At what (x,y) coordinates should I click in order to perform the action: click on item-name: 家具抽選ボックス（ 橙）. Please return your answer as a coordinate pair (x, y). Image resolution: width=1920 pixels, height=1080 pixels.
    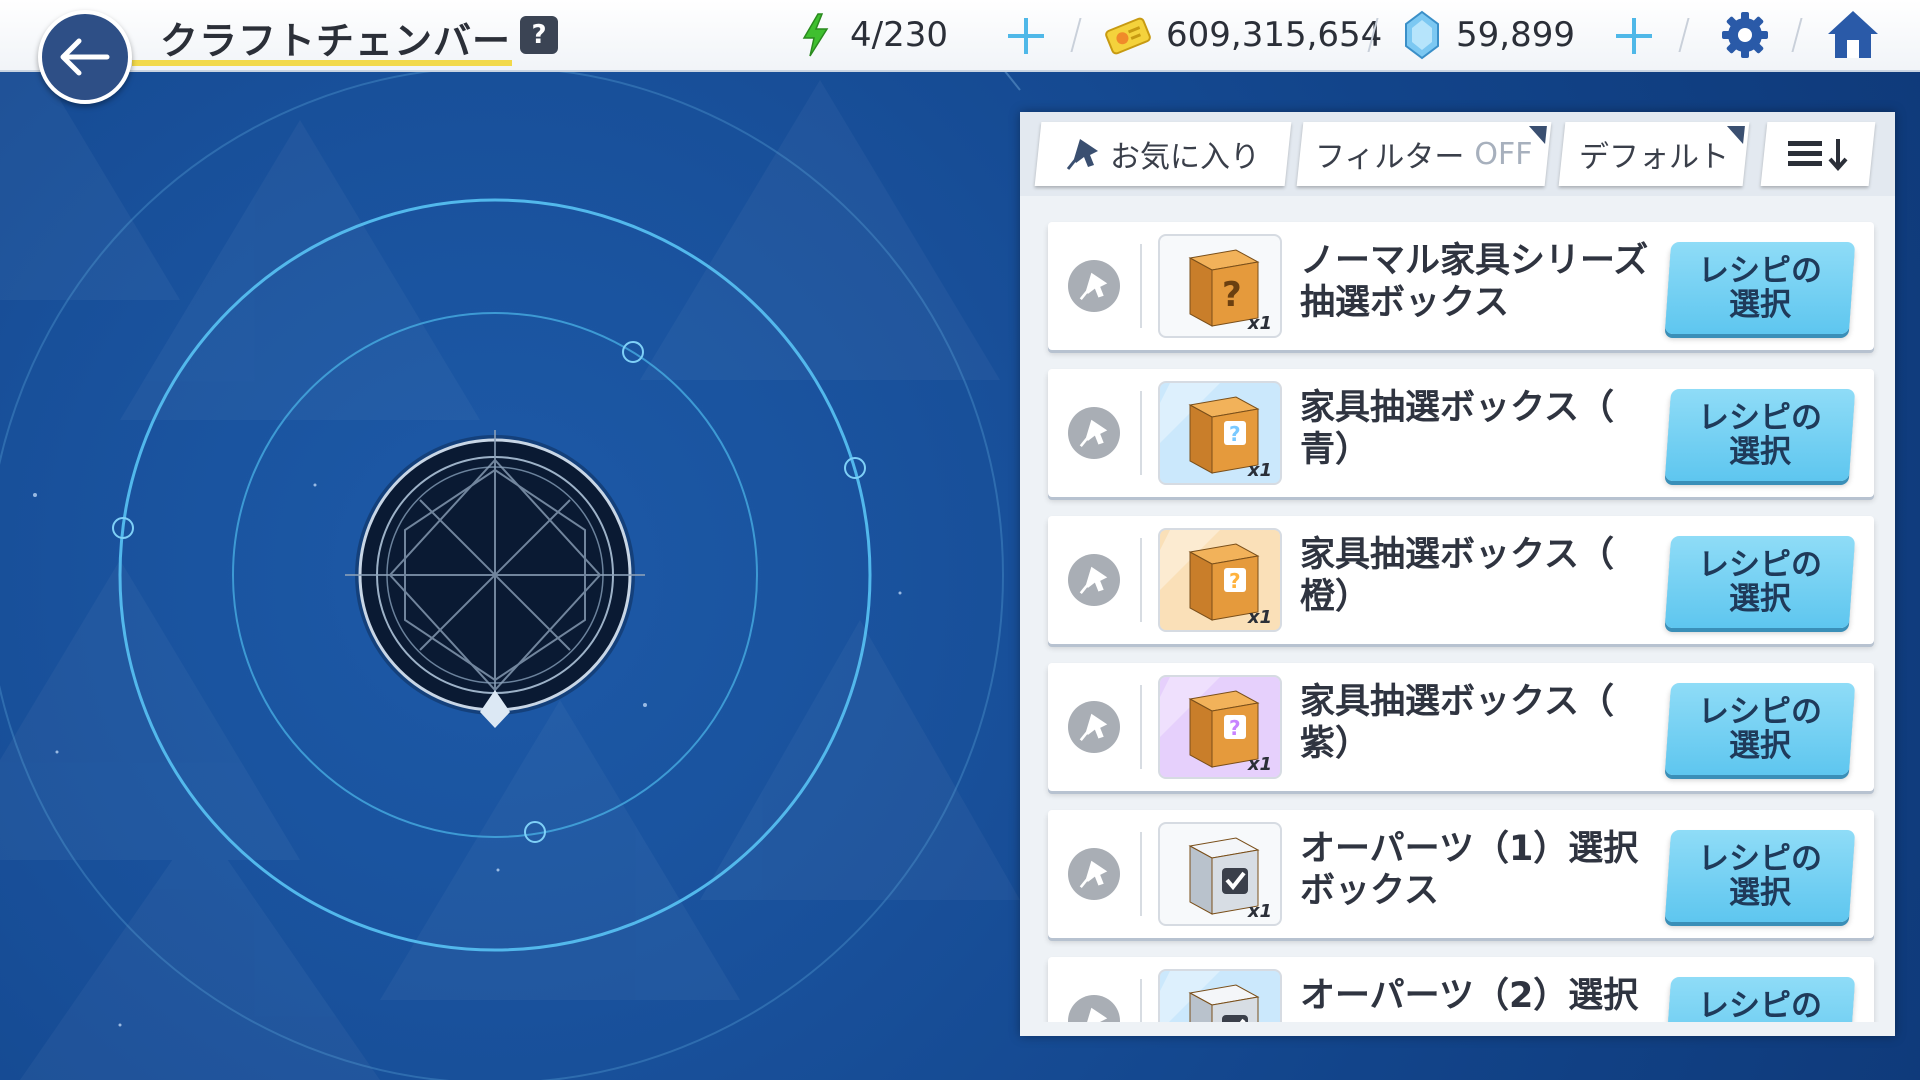
    Looking at the image, I should click on (1457, 576).